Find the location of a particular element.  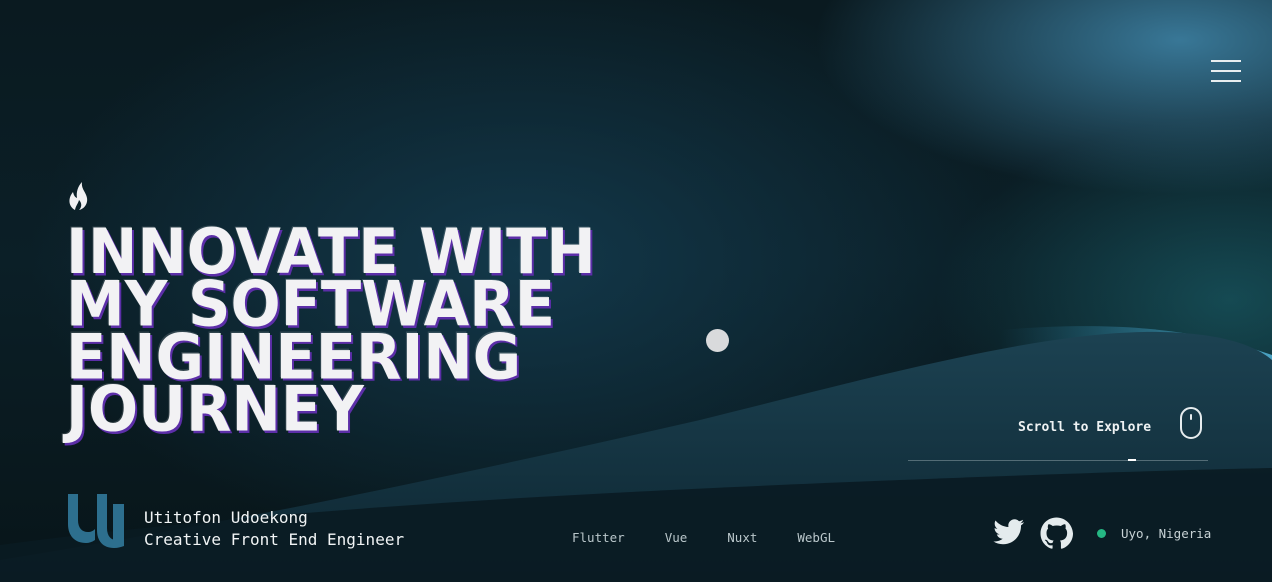

menu-button is located at coordinates (1226, 71).